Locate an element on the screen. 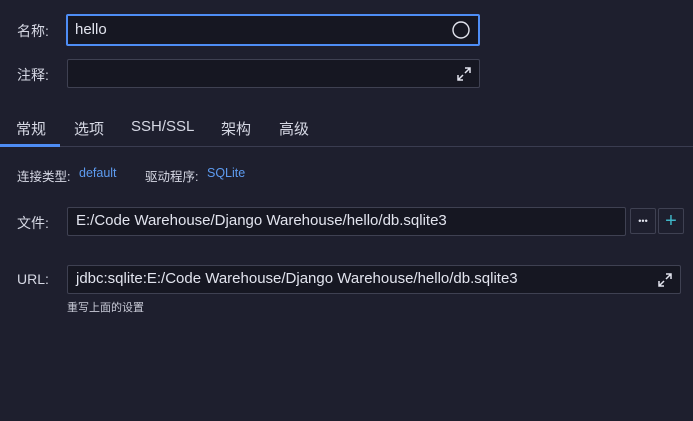 The image size is (693, 421). name-input-value: hello is located at coordinates (91, 29).